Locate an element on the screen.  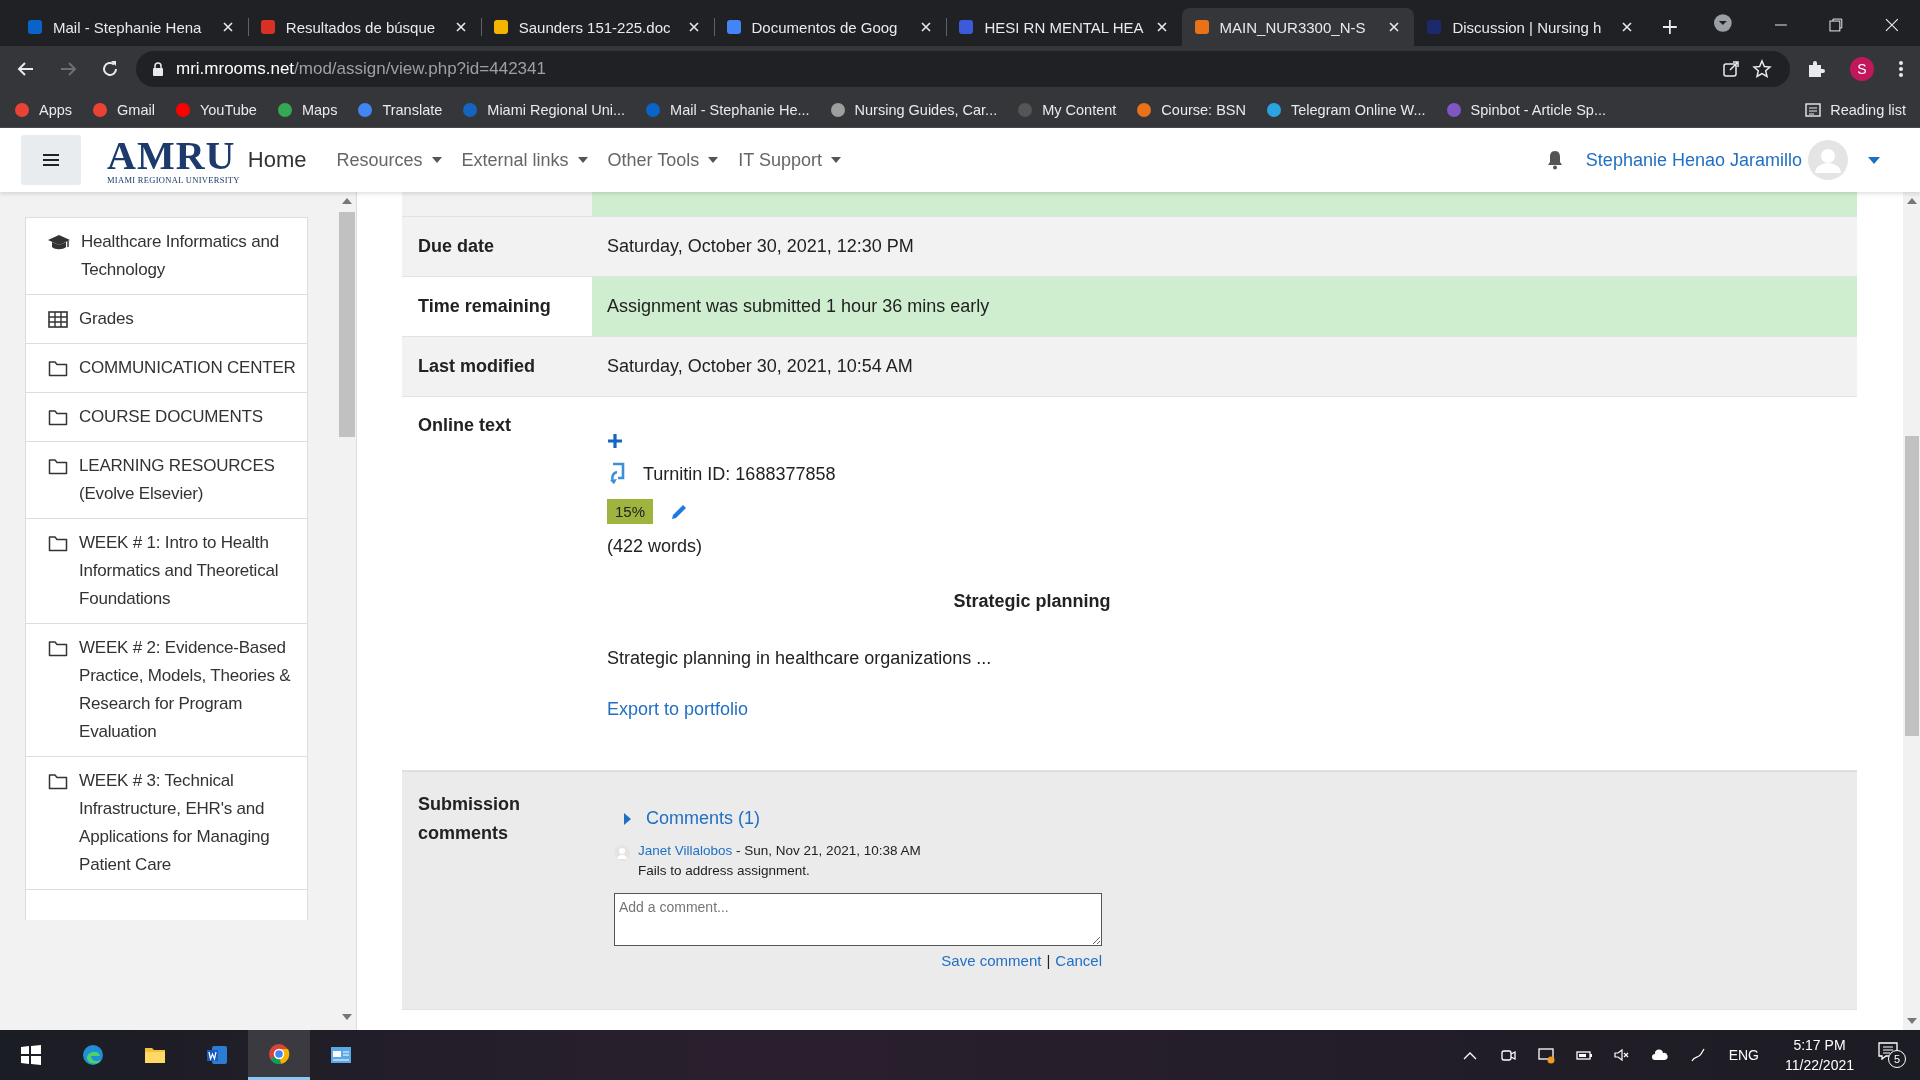
restore-icon is located at coordinates (1836, 25).